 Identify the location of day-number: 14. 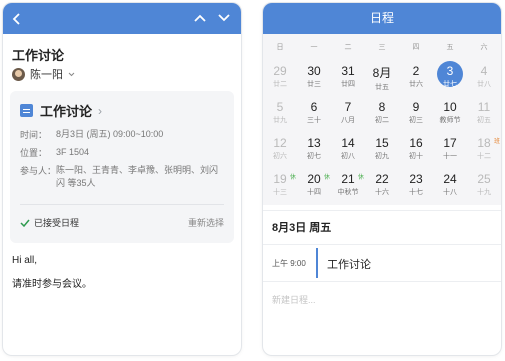
(348, 143).